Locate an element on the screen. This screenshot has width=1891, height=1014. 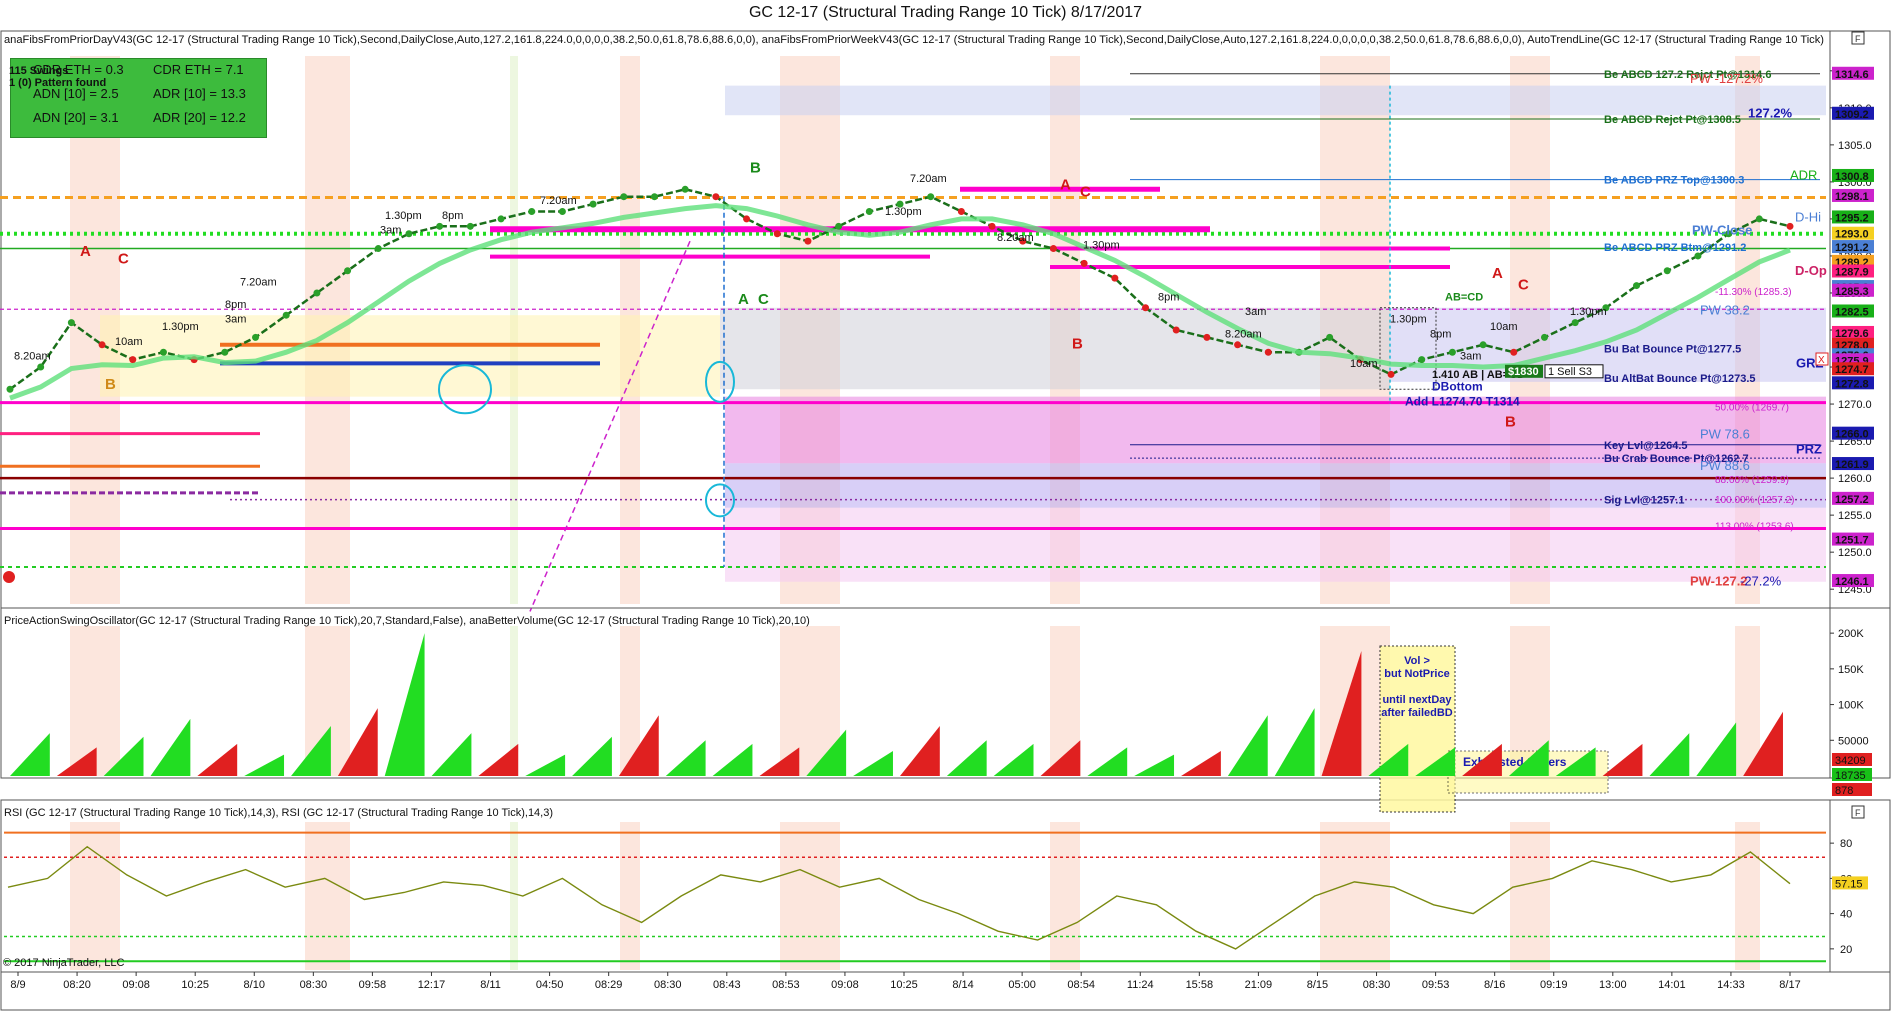
abcd-label: AB=CD is located at coordinates (1464, 297).